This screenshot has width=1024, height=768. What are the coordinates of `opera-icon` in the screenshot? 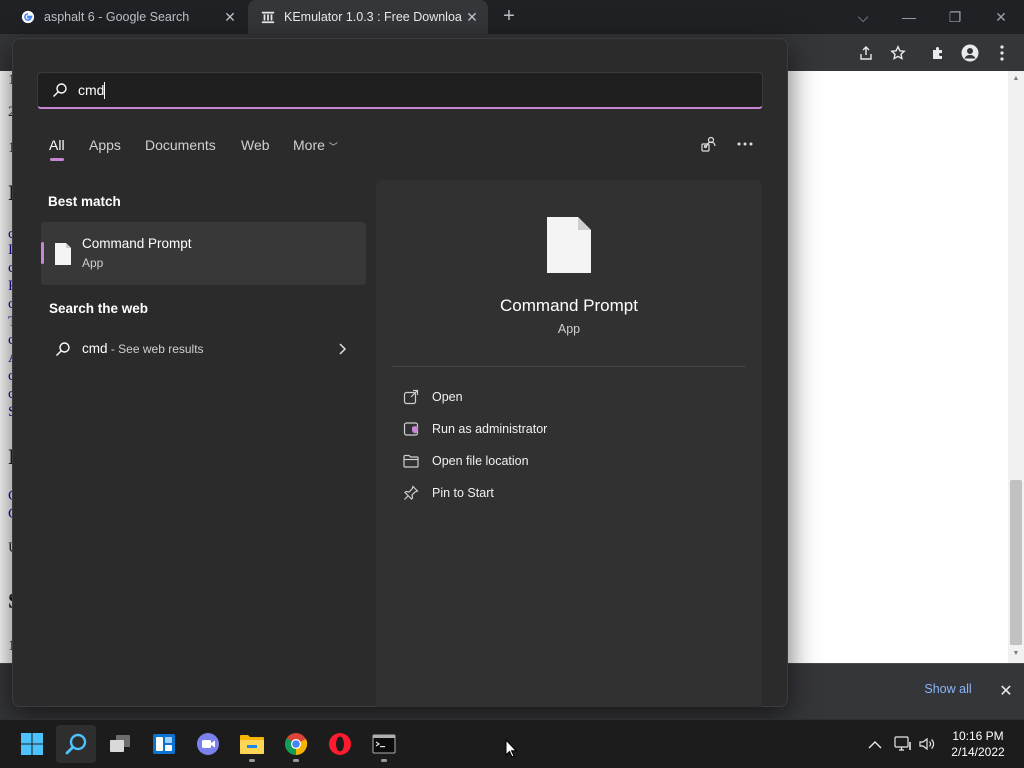 It's located at (340, 744).